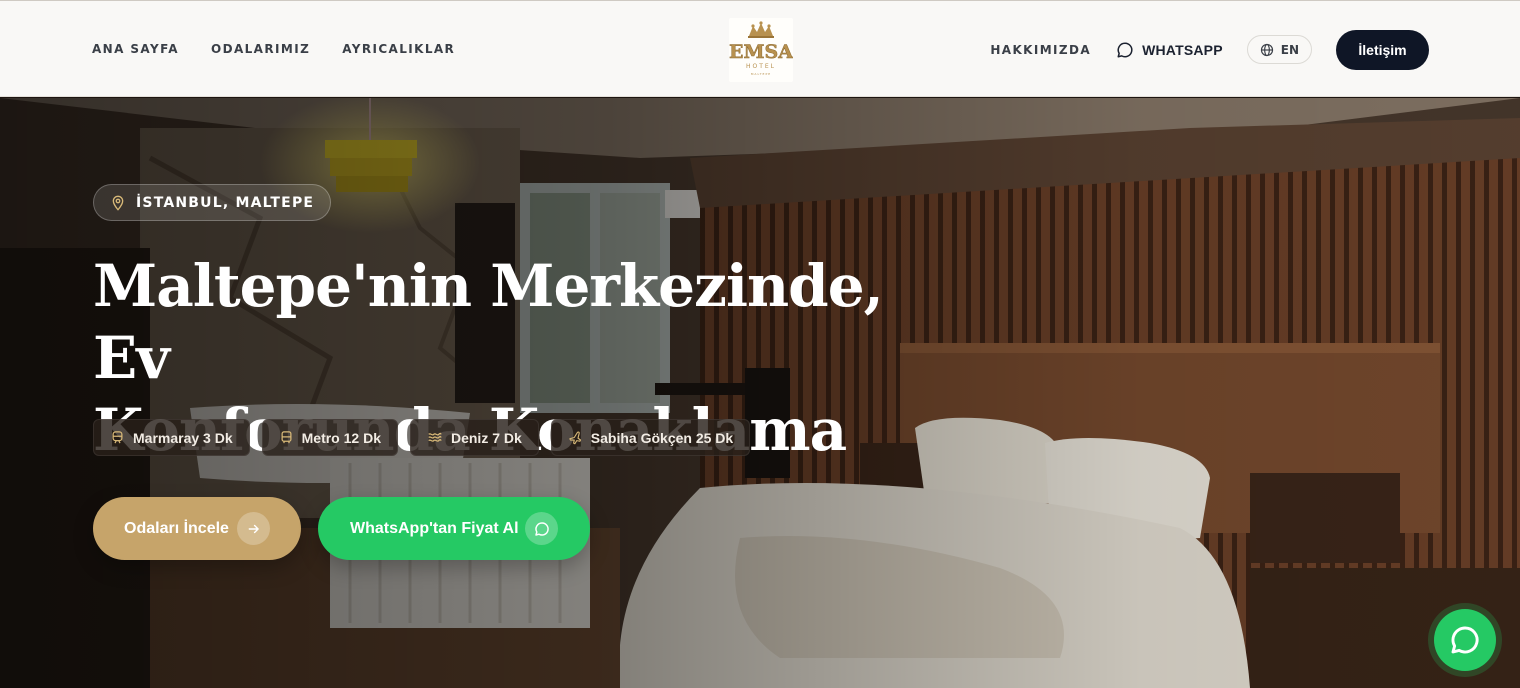  I want to click on hero-title-line-1: Maltepe'nin Merkezinde, Ev, so click(488, 322).